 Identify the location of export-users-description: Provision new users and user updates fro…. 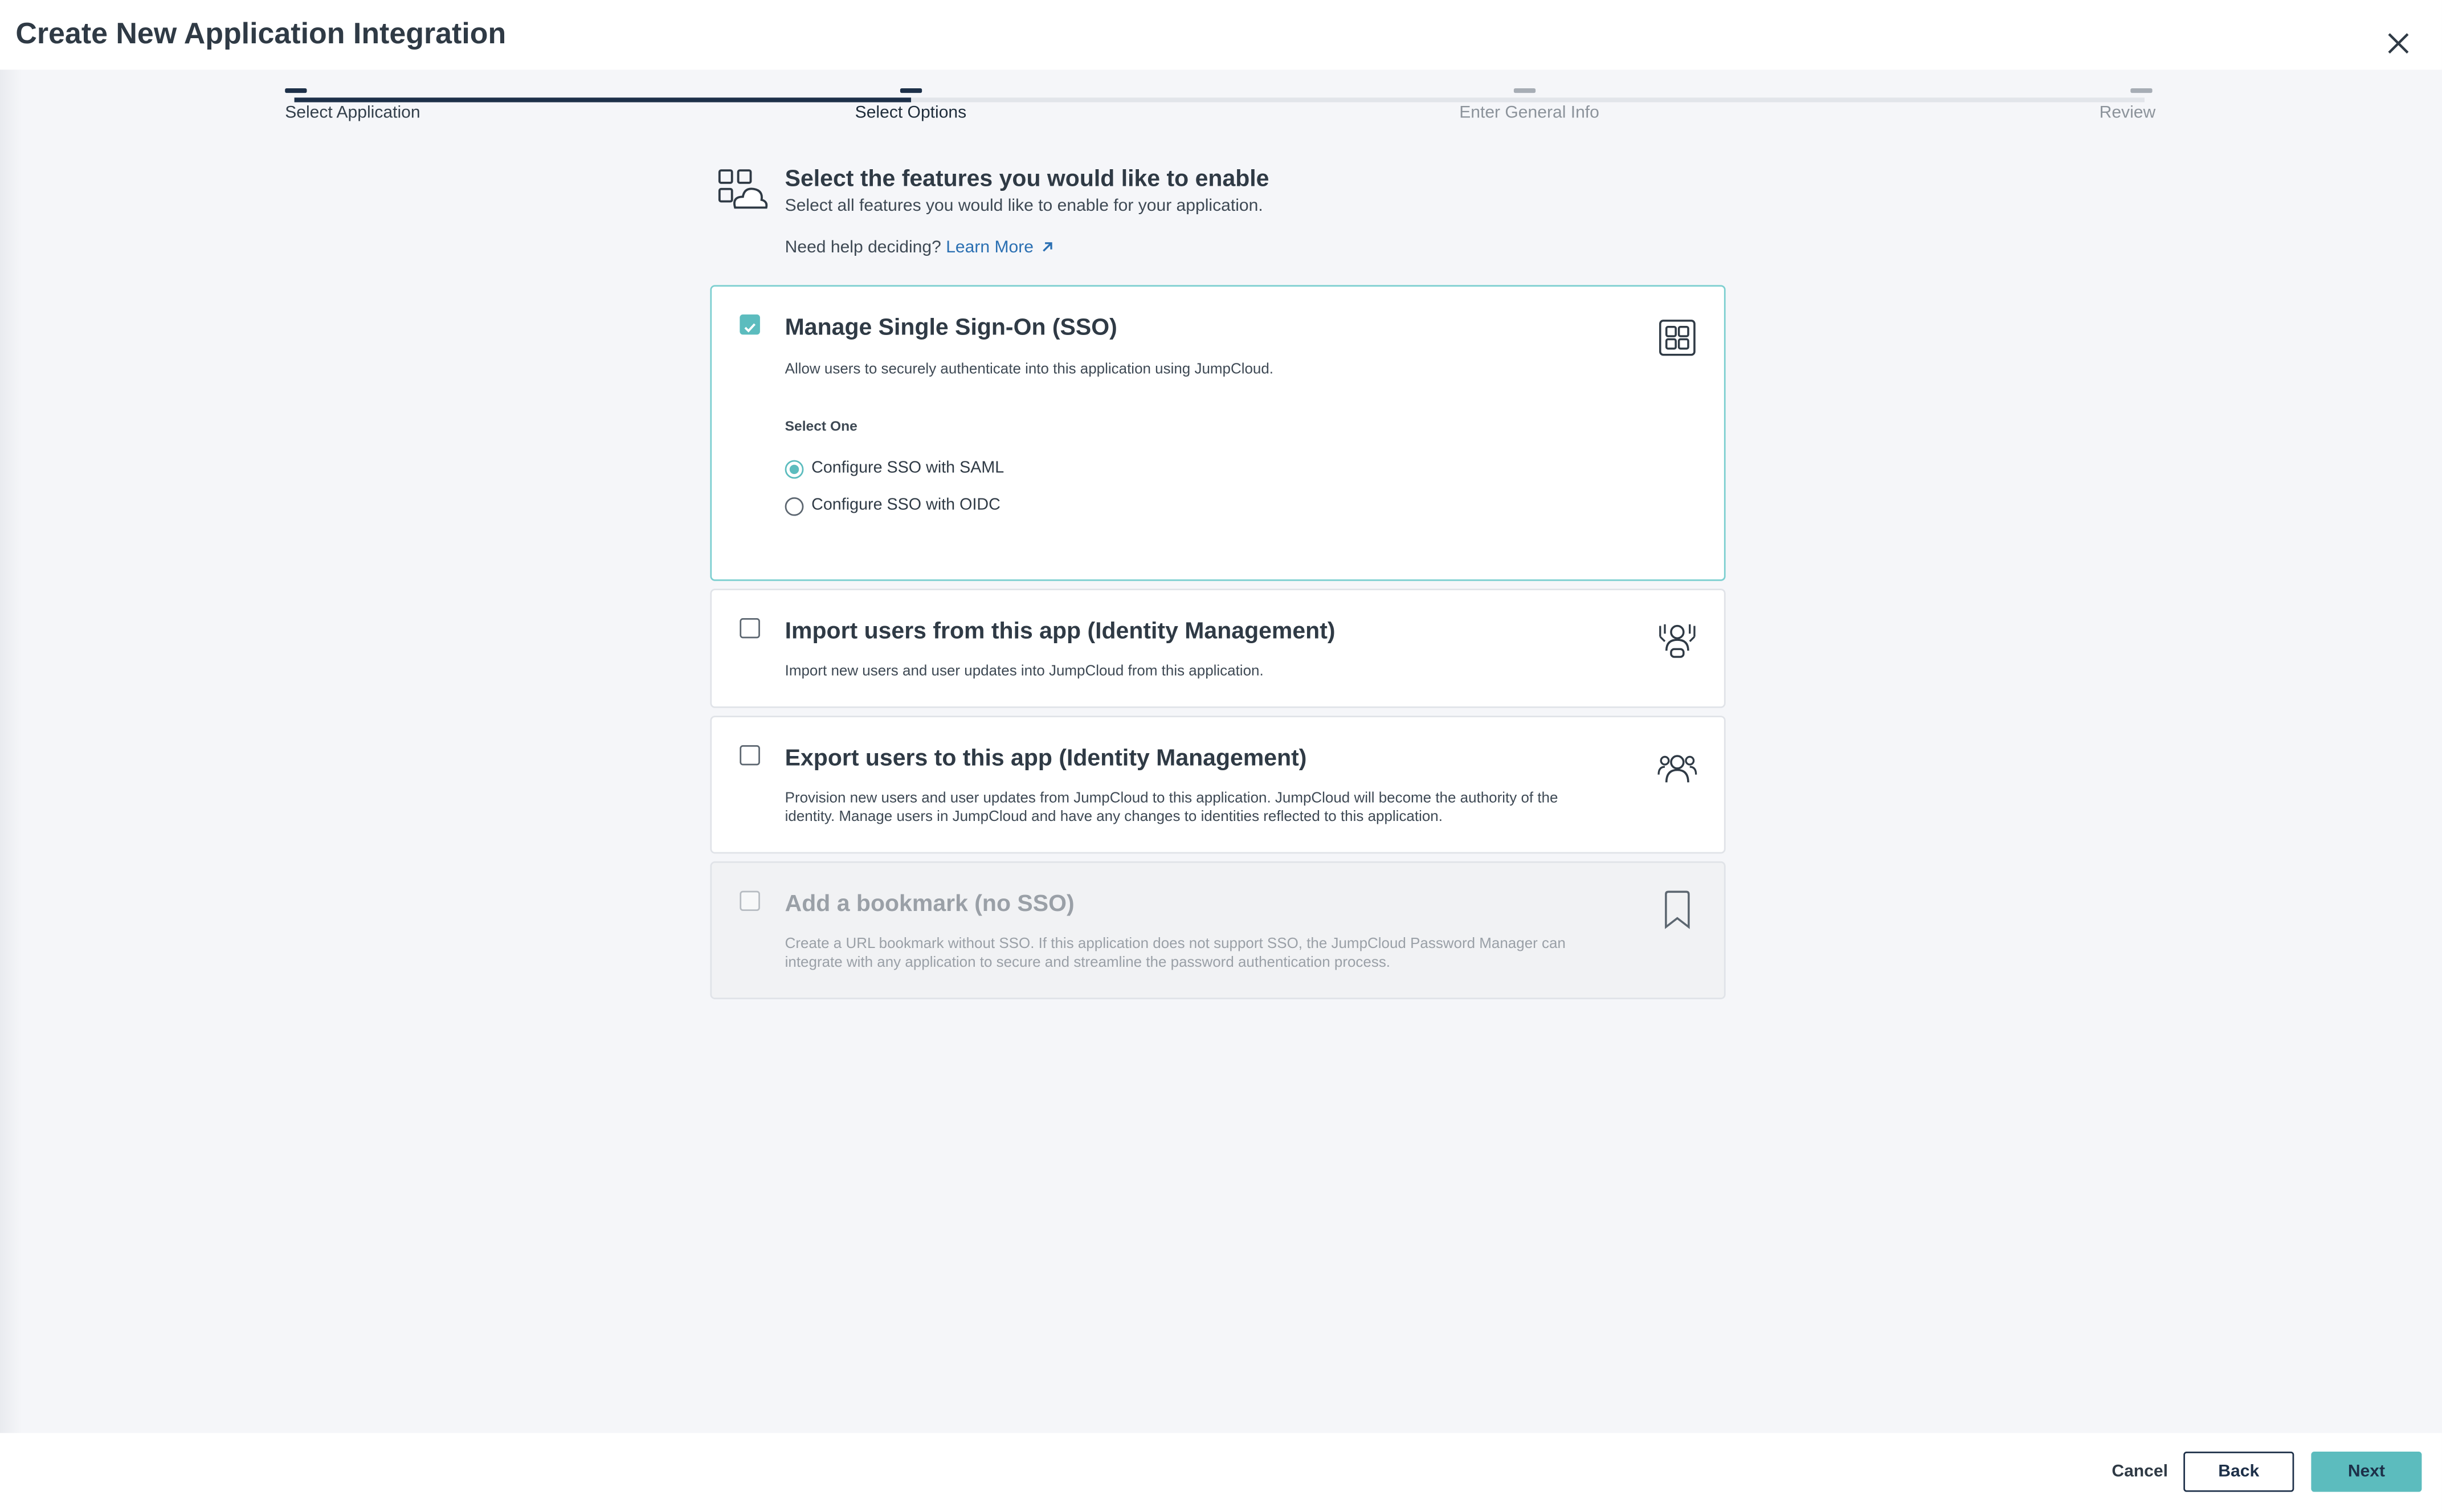
(1171, 808).